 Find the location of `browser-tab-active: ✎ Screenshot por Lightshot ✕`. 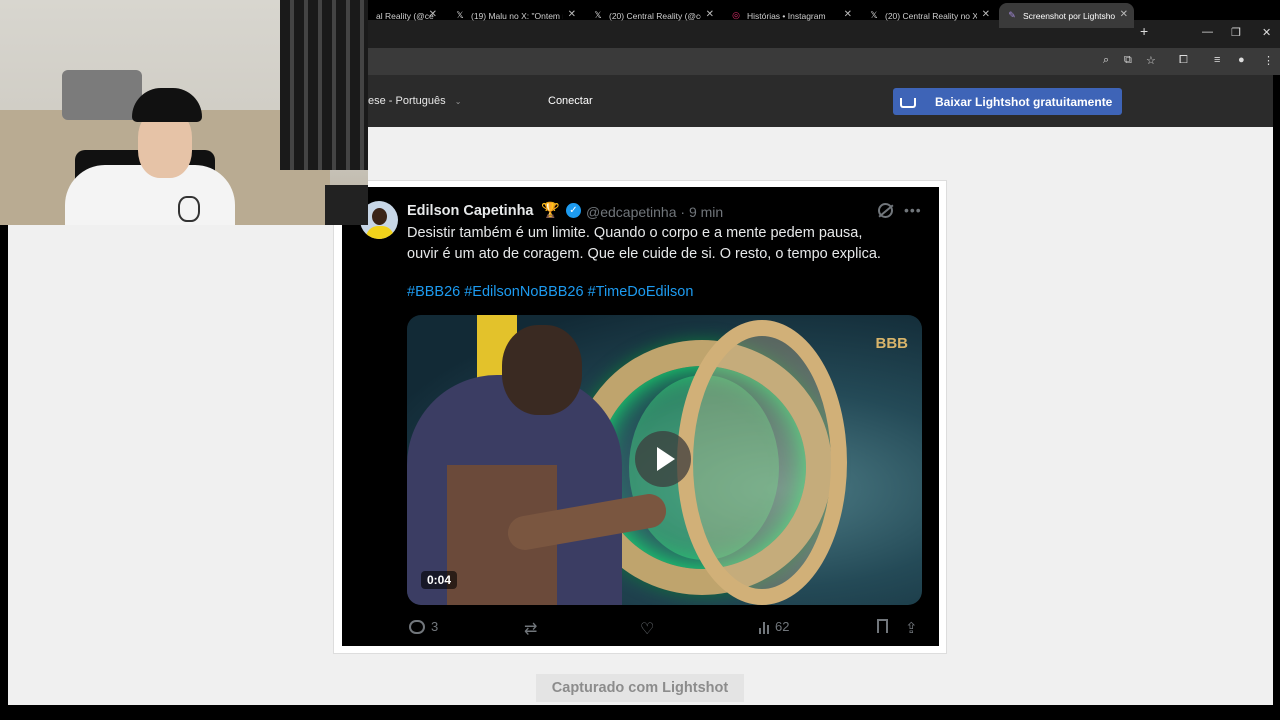

browser-tab-active: ✎ Screenshot por Lightshot ✕ is located at coordinates (1066, 15).